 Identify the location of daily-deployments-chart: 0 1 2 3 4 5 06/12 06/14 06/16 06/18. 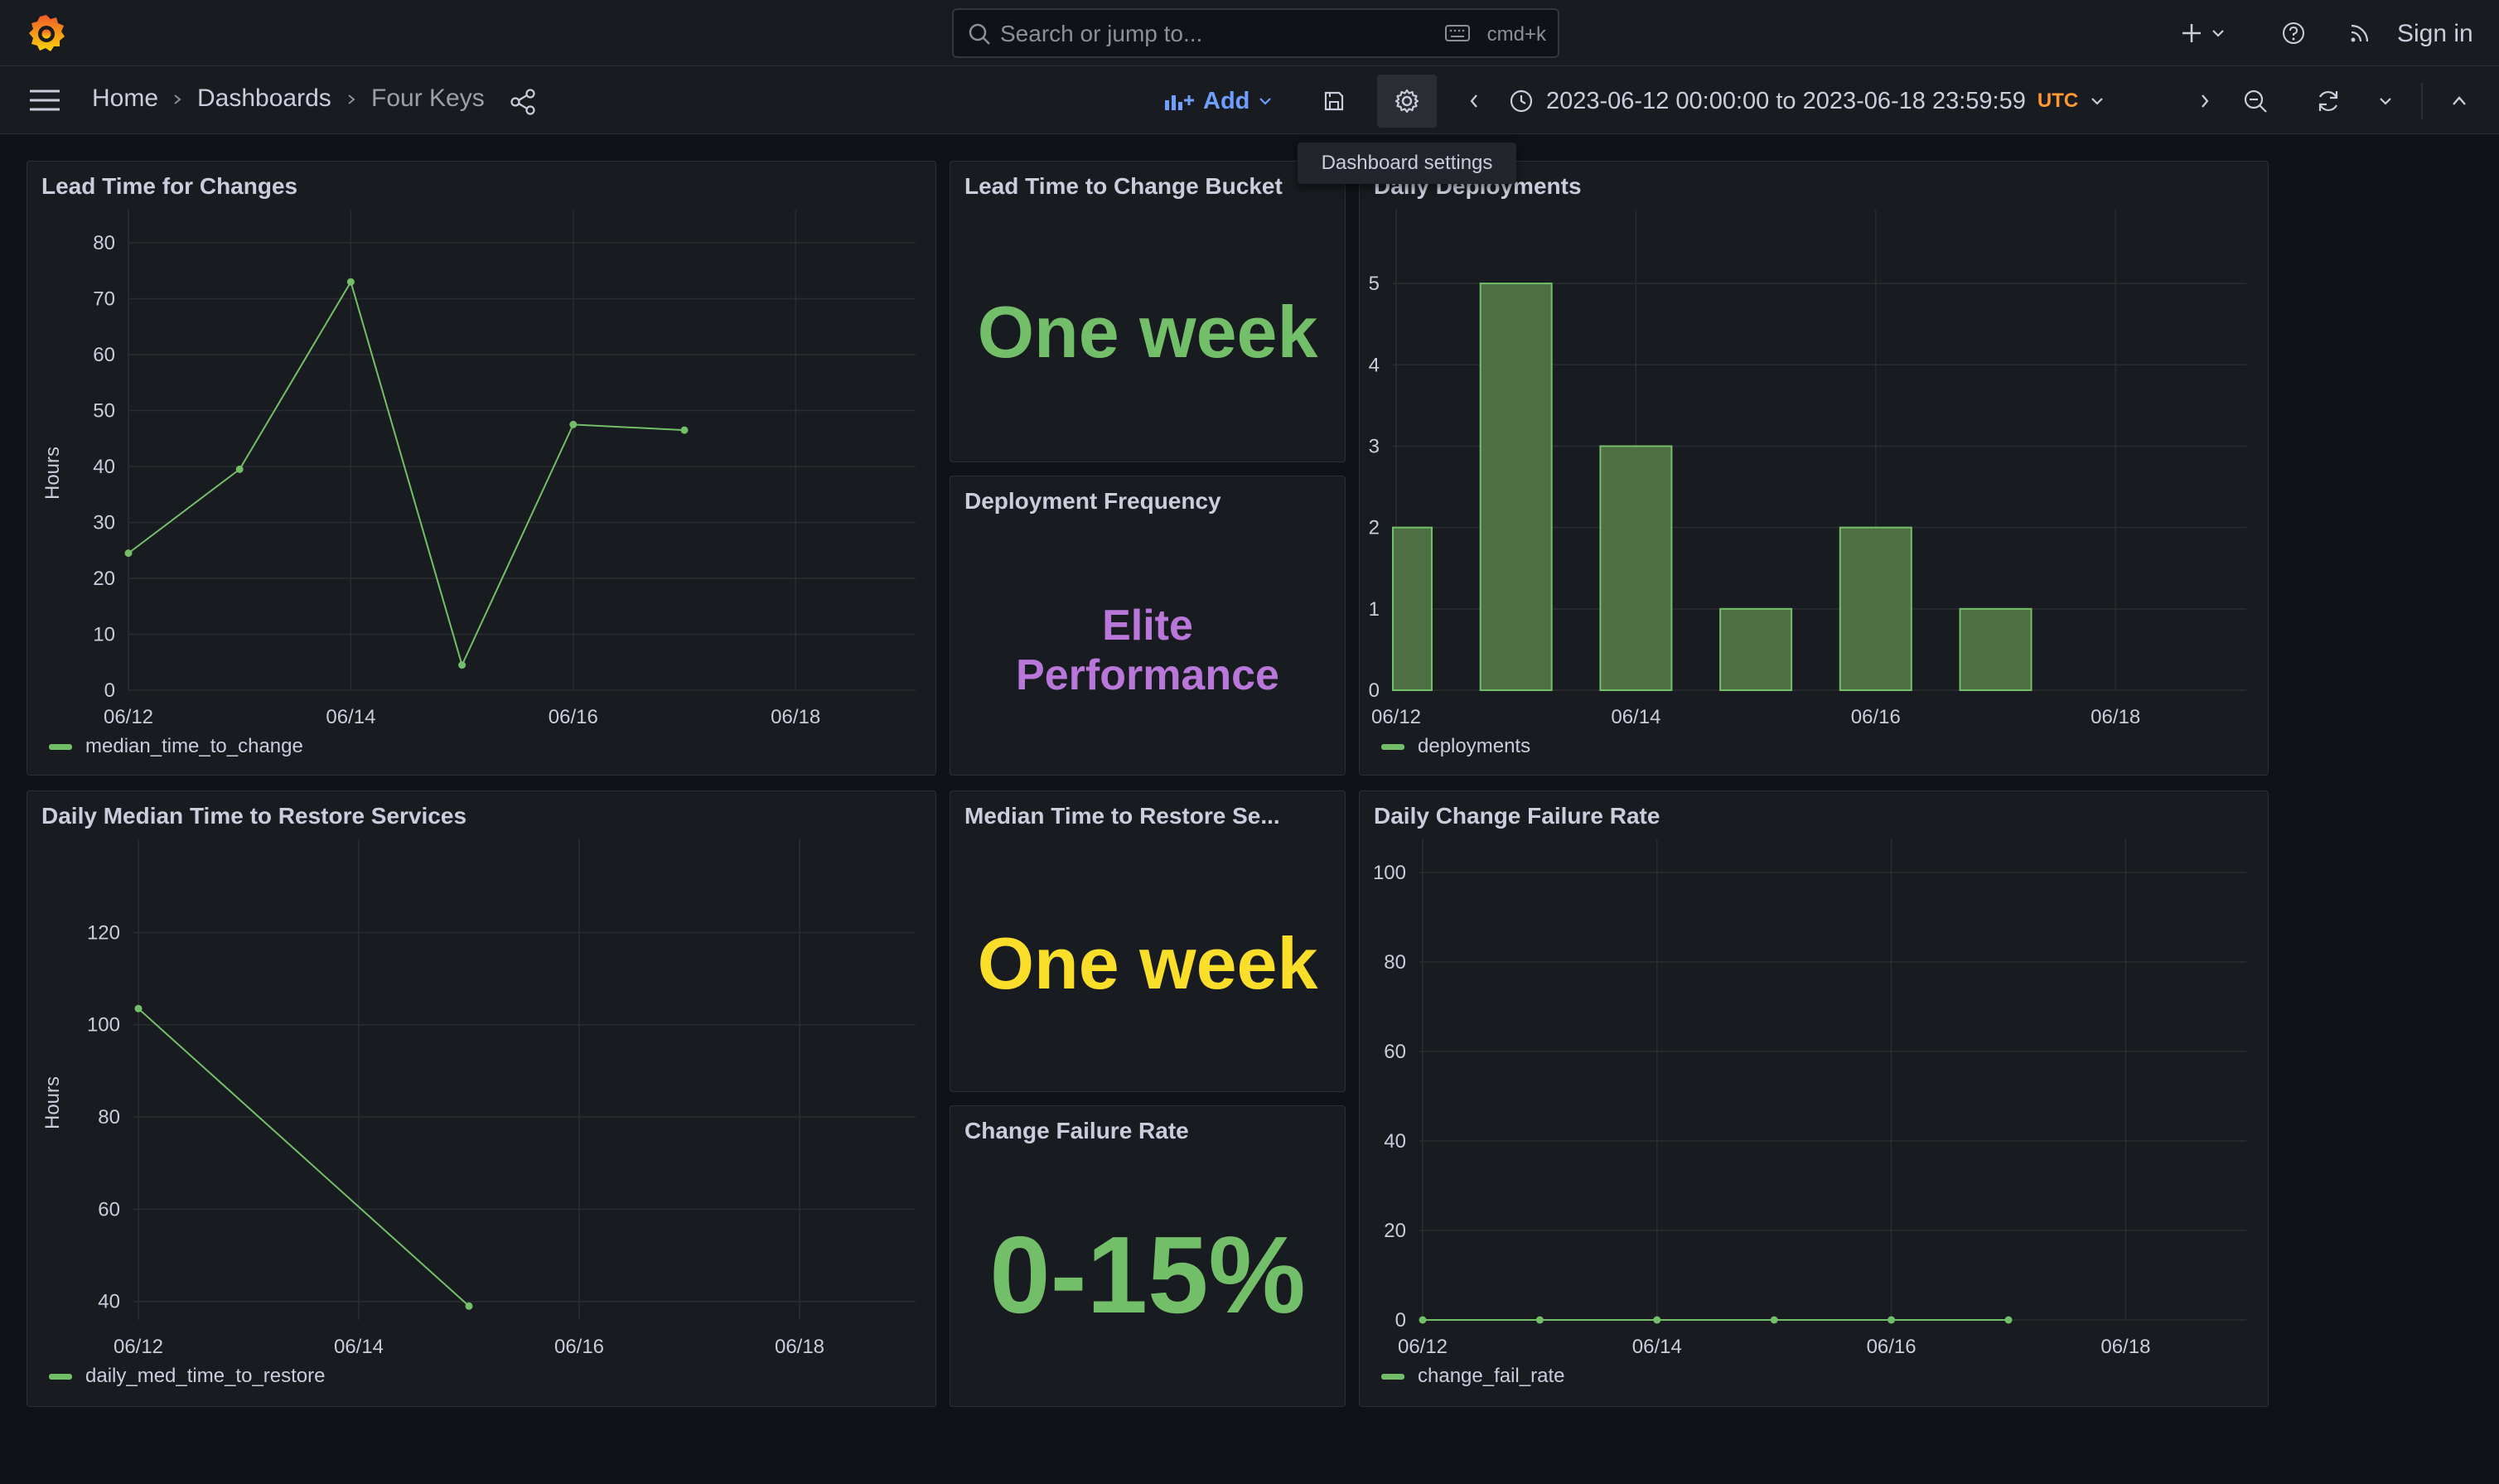
(1807, 469).